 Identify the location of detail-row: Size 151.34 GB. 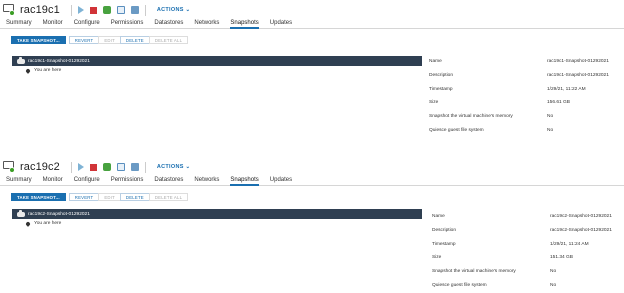
(502, 258).